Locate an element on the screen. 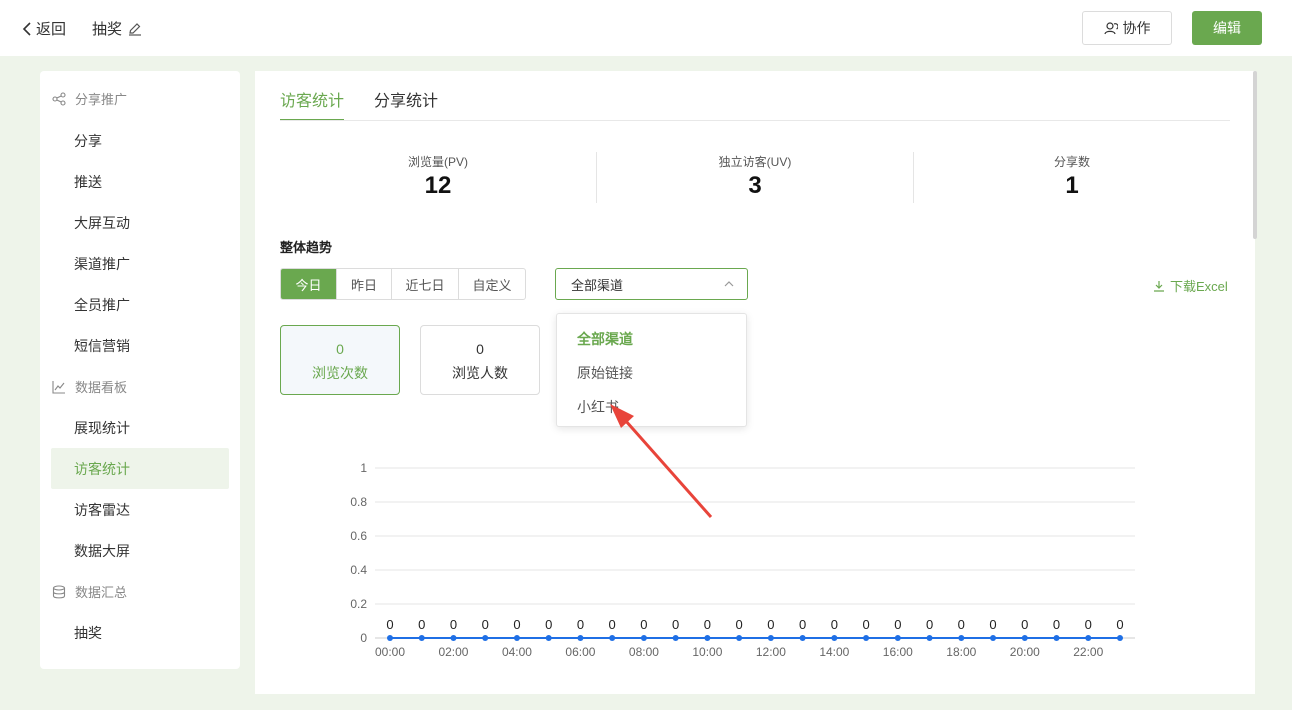  sidebar-item-channel-promotion: 渠道推广 is located at coordinates (140, 263).